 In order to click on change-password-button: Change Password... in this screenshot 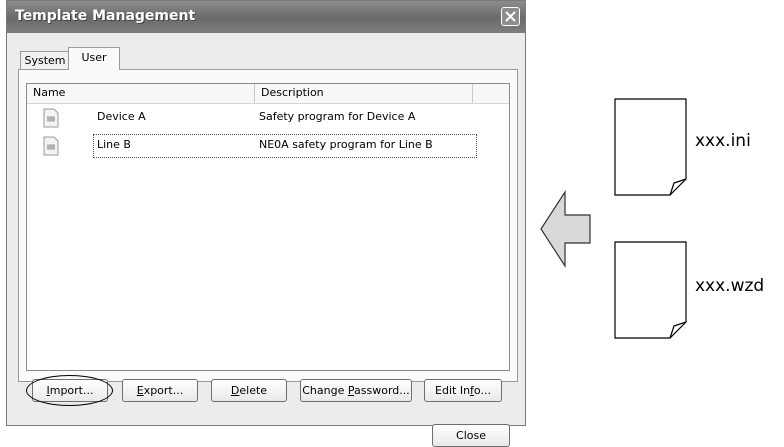, I will do `click(356, 390)`.